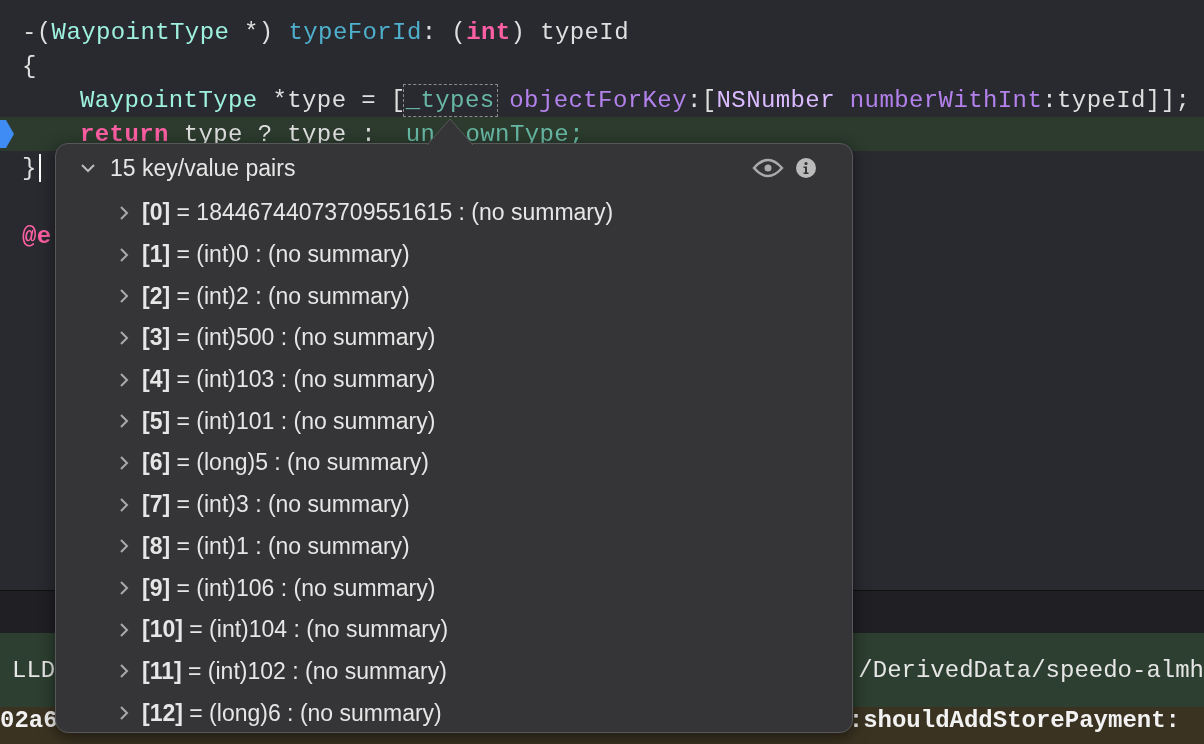  What do you see at coordinates (37, 236) in the screenshot?
I see `code-token: @e` at bounding box center [37, 236].